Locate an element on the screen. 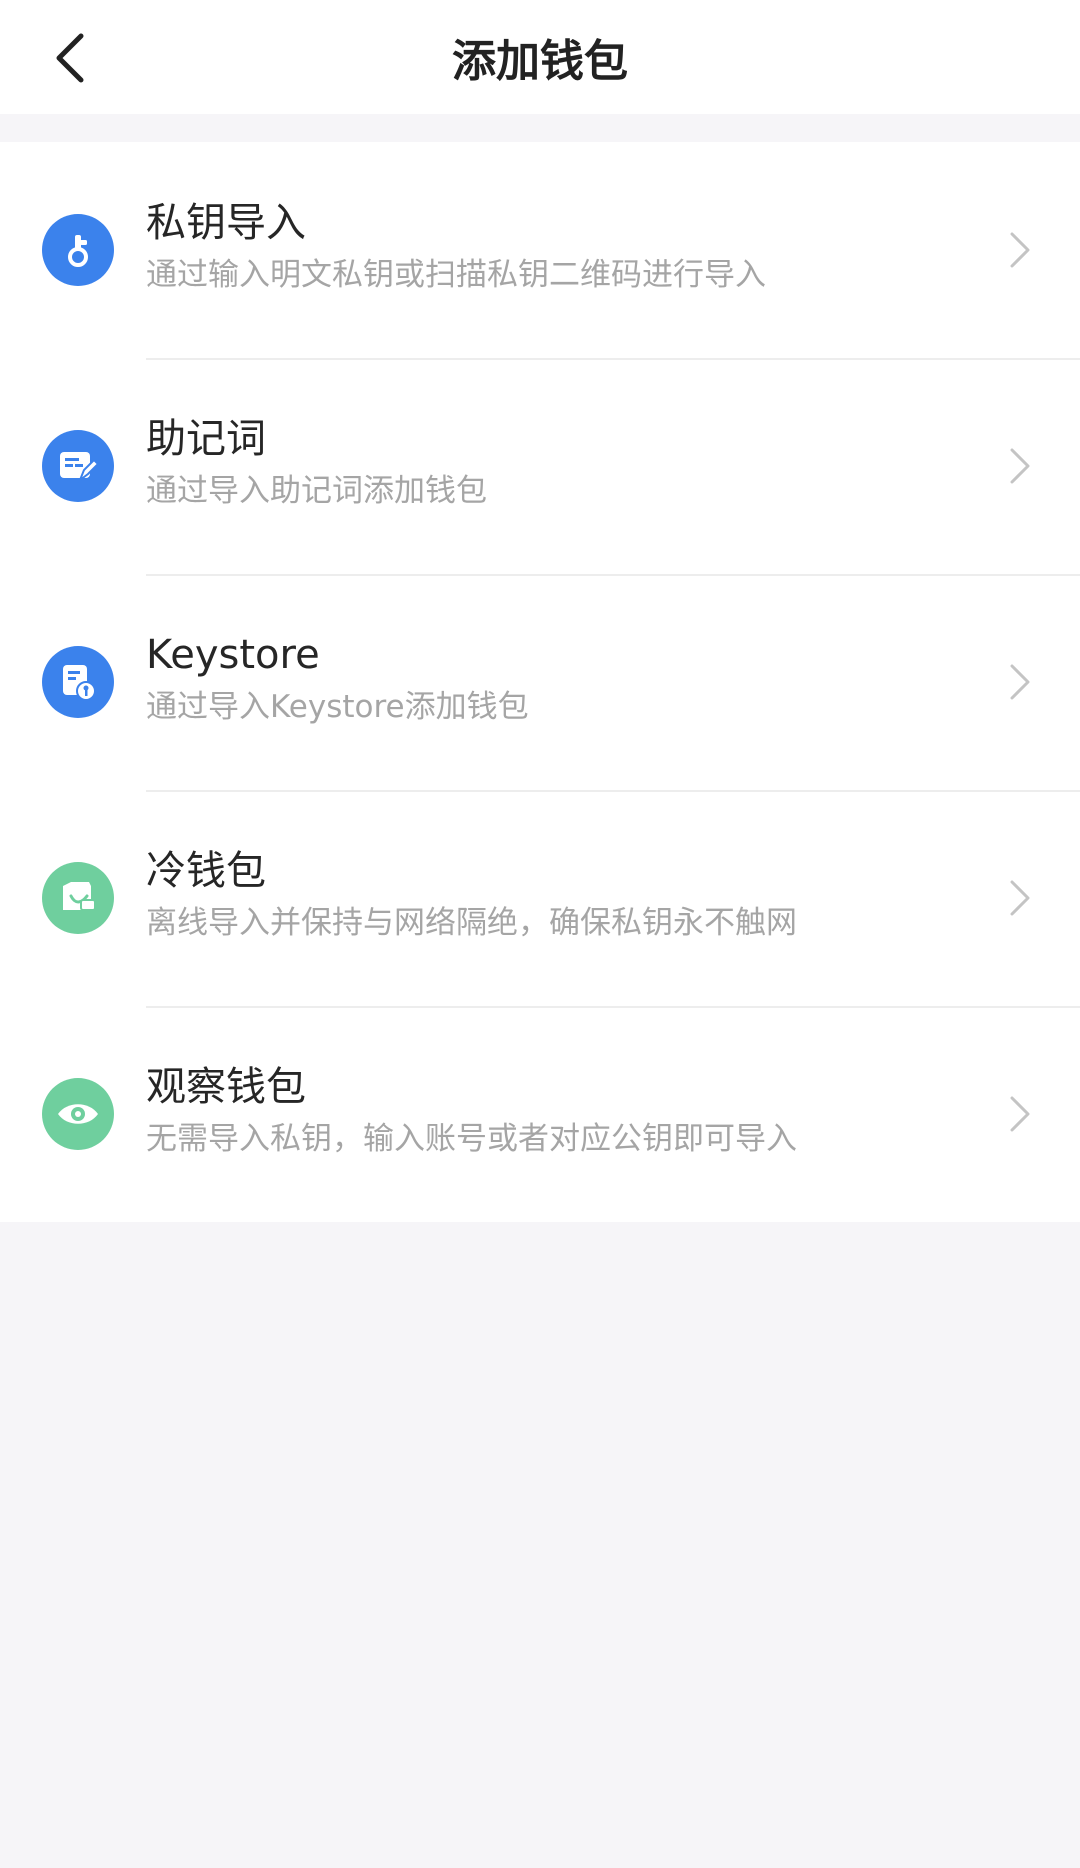 This screenshot has height=1868, width=1080. item-title: Keystore is located at coordinates (233, 655).